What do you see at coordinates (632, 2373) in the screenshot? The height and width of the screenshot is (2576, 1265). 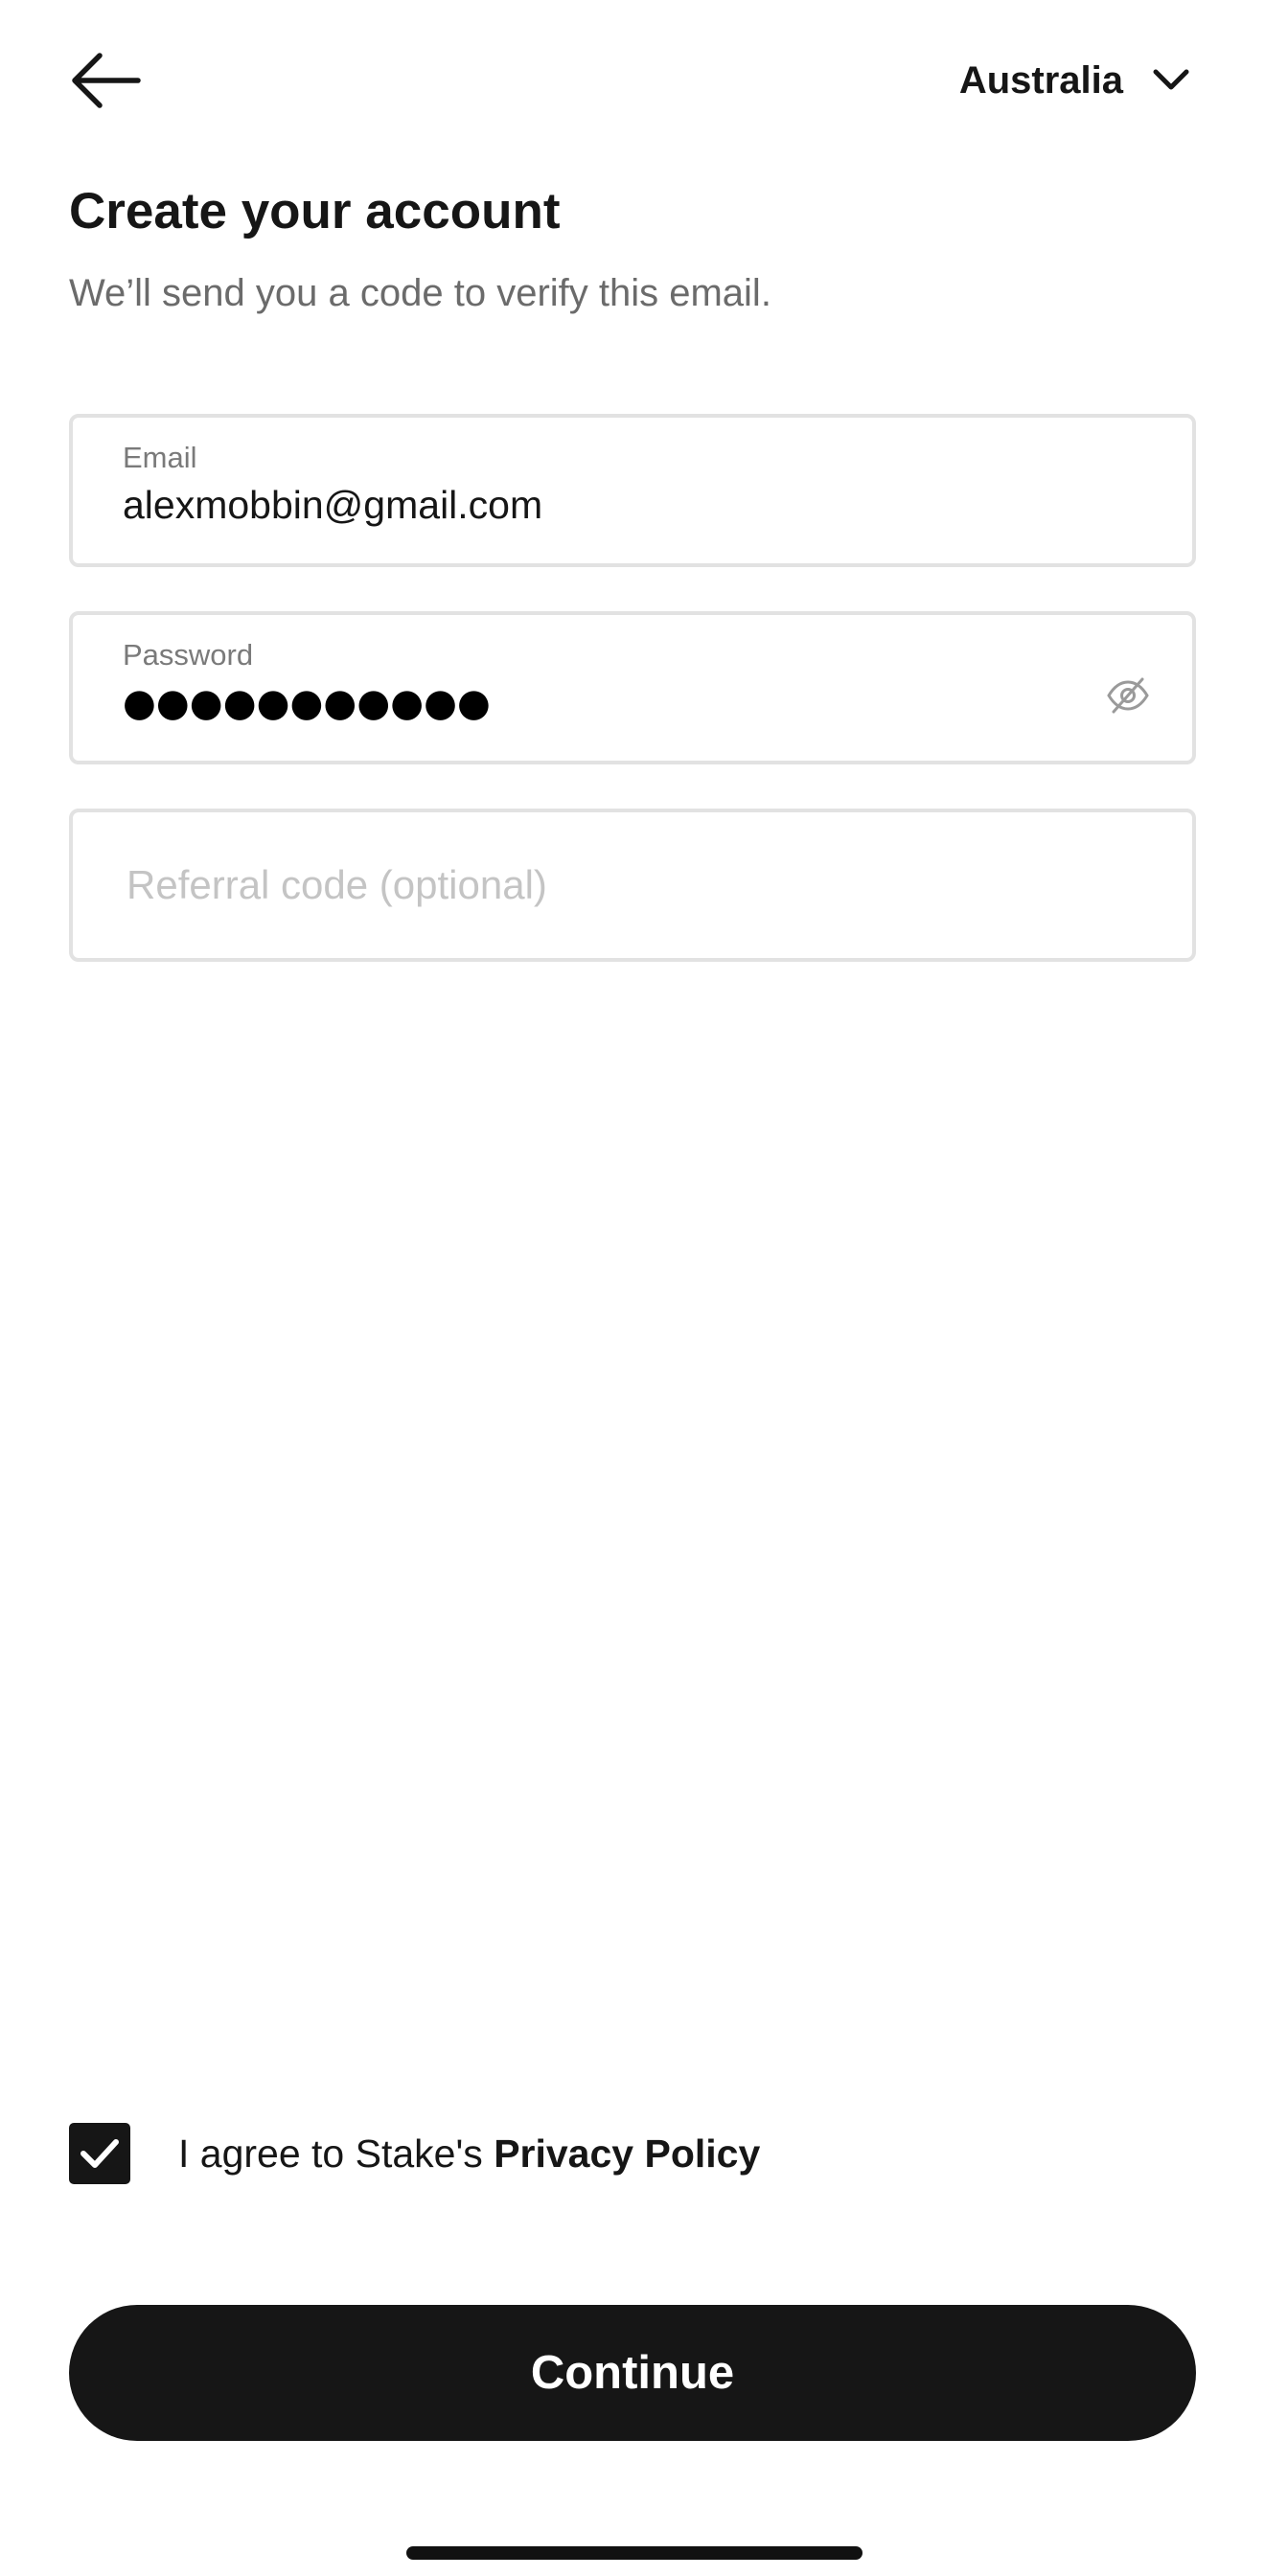 I see `continue-button: Continue` at bounding box center [632, 2373].